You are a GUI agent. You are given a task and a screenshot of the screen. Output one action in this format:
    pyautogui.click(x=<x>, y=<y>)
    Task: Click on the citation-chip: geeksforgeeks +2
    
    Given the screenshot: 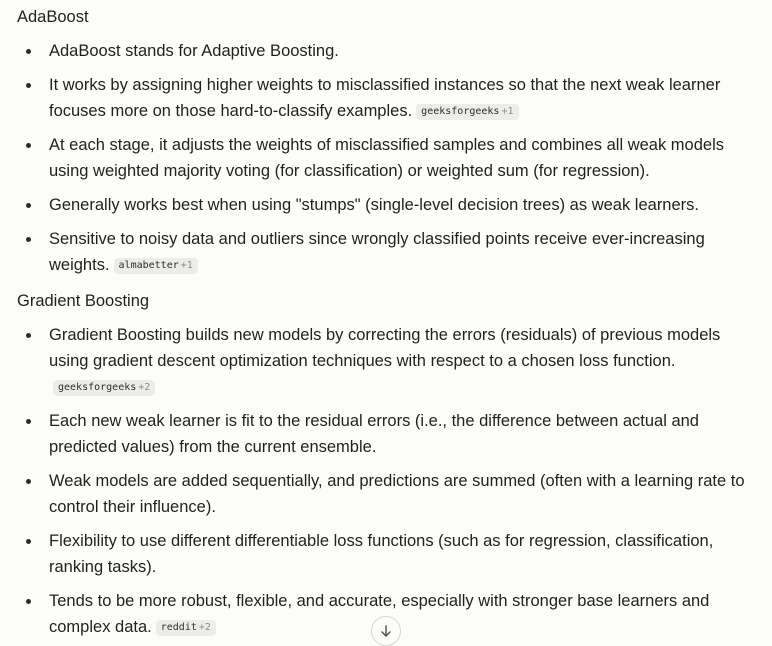 What is the action you would take?
    pyautogui.click(x=104, y=388)
    